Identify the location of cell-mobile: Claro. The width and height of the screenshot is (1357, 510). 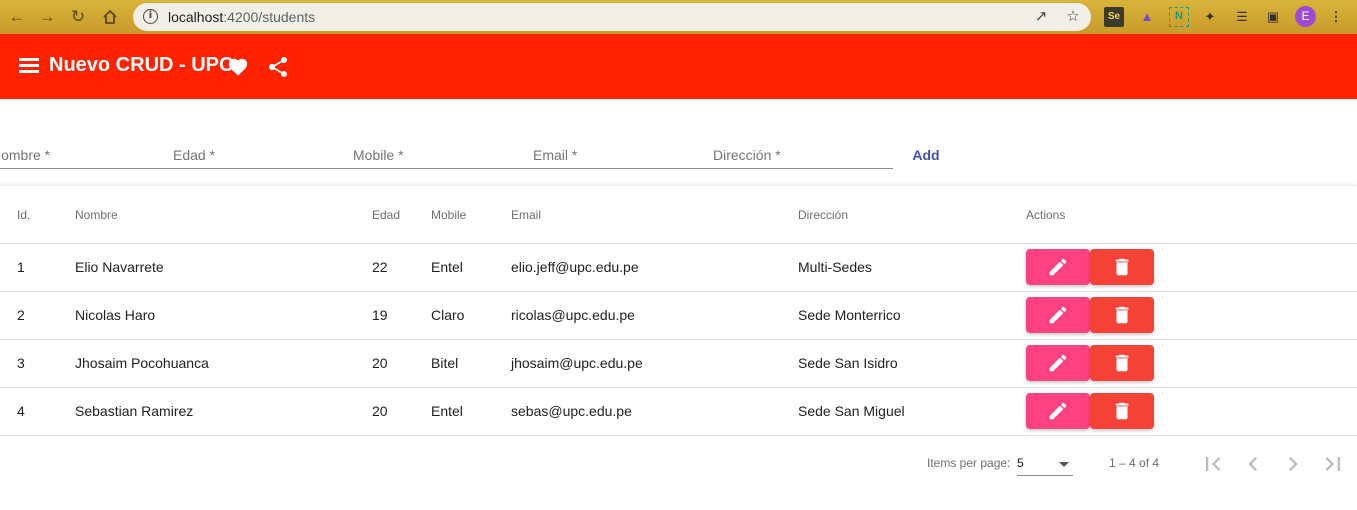
(448, 315).